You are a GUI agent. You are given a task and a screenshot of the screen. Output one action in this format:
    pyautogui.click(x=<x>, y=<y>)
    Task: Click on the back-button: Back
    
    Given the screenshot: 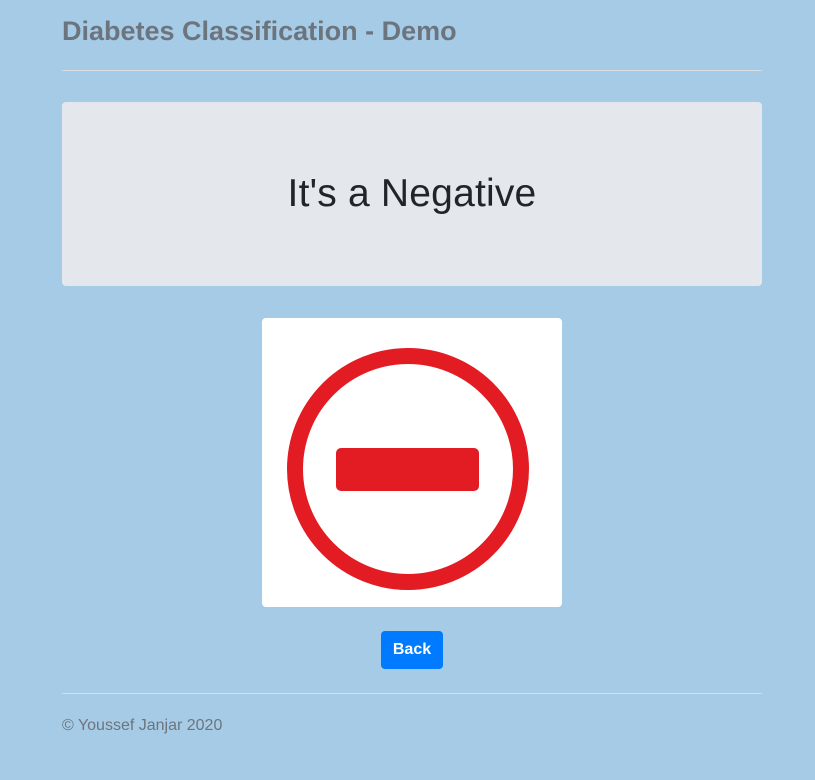 What is the action you would take?
    pyautogui.click(x=412, y=650)
    